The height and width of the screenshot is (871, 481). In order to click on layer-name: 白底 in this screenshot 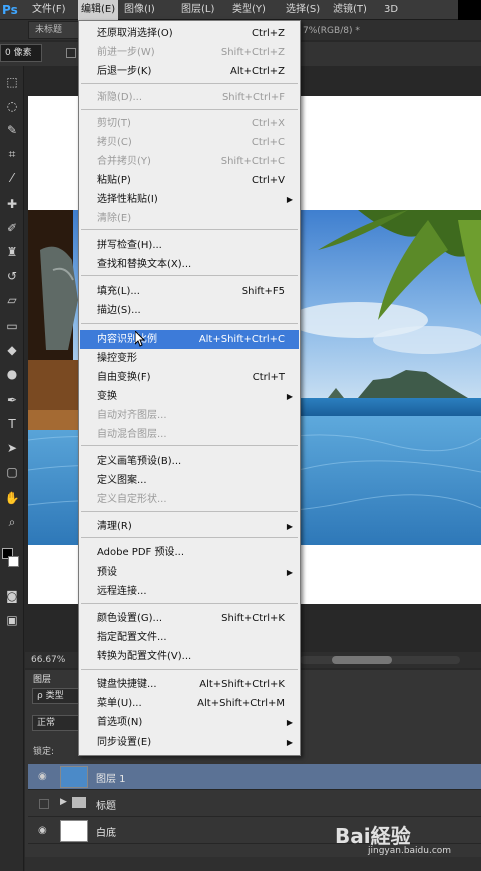, I will do `click(106, 833)`.